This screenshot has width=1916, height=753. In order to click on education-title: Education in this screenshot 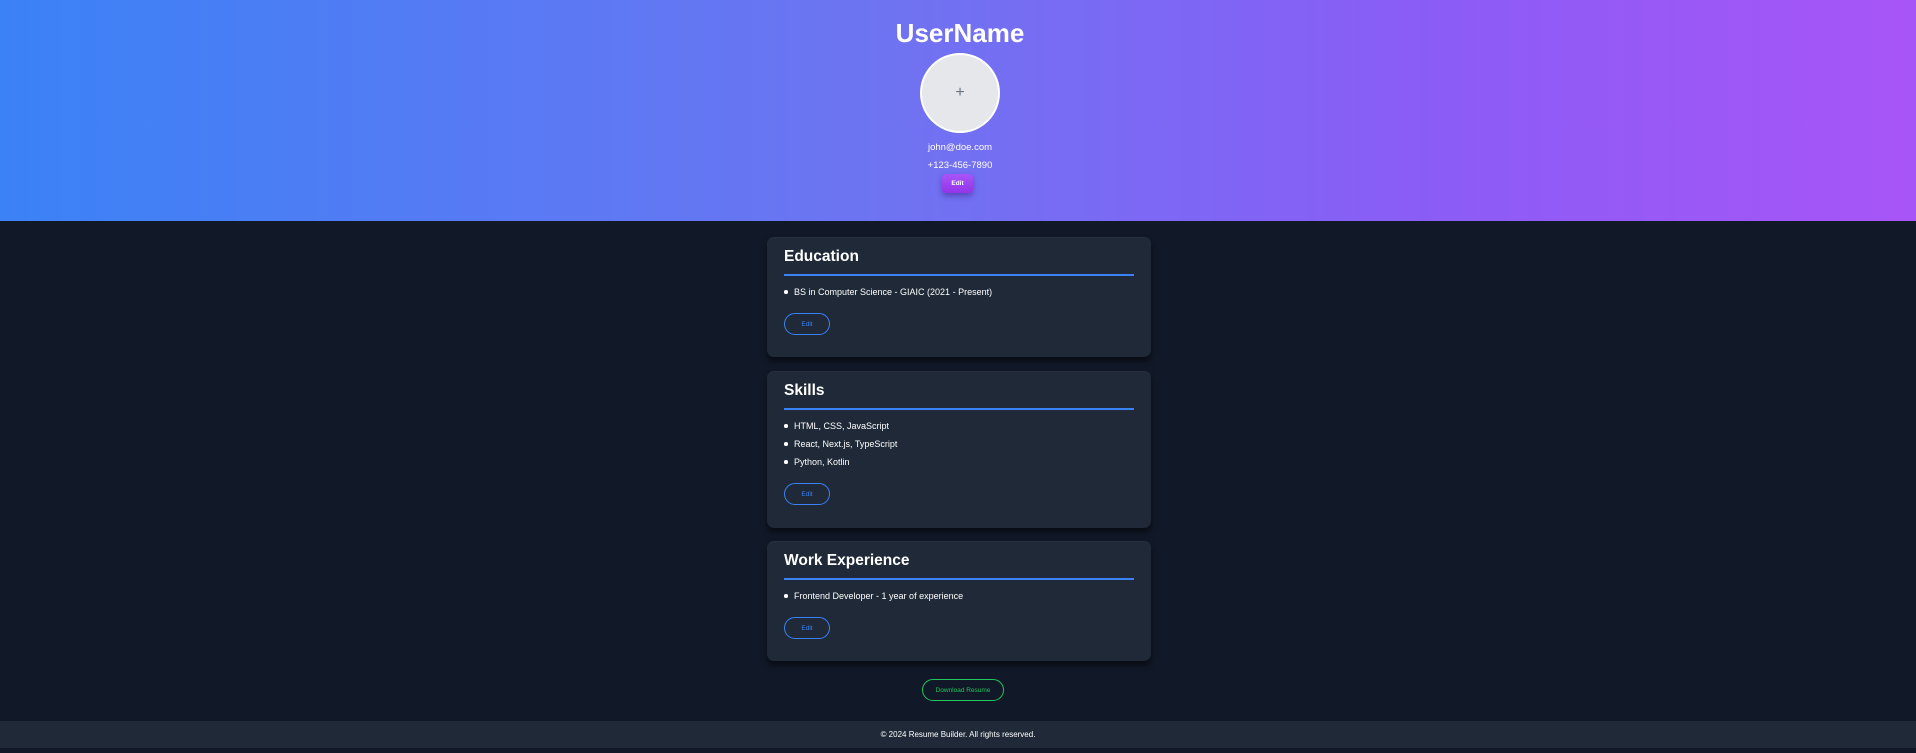, I will do `click(821, 256)`.